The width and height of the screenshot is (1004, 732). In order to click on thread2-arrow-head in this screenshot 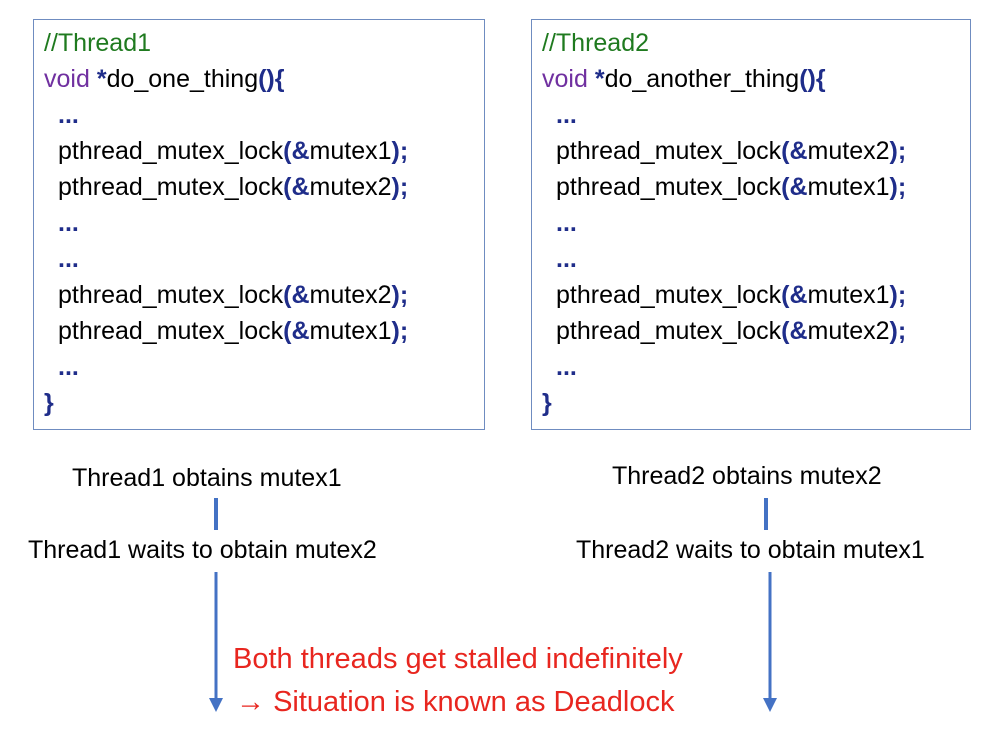, I will do `click(770, 705)`.